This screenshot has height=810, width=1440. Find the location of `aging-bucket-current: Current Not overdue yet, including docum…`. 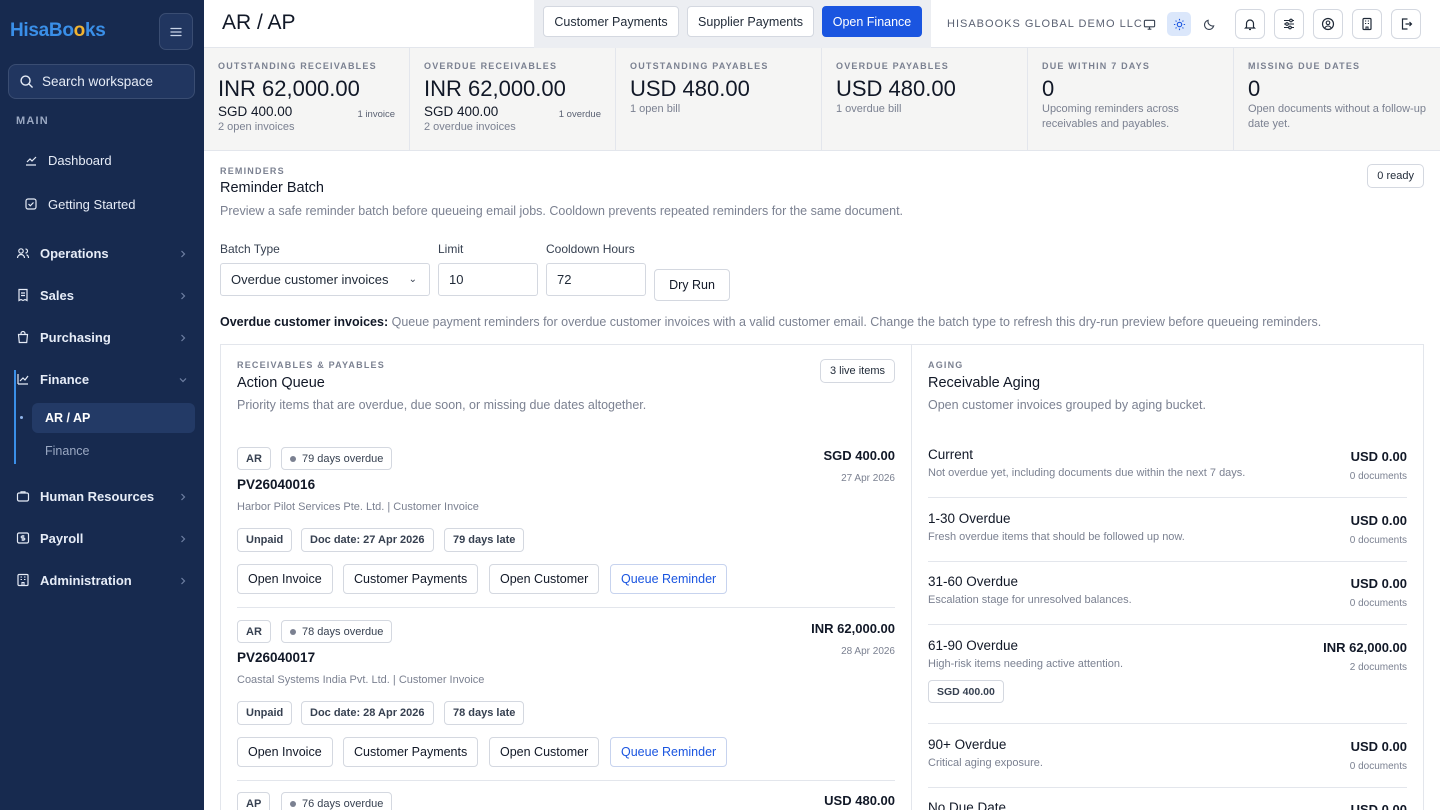

aging-bucket-current: Current Not overdue yet, including docum… is located at coordinates (1167, 472).